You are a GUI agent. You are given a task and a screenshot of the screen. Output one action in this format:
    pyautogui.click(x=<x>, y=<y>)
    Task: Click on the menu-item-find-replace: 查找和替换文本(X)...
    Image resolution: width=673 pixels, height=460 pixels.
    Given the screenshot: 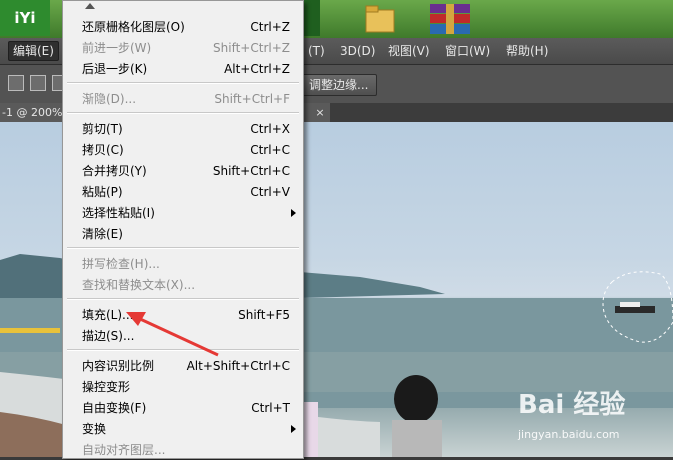 What is the action you would take?
    pyautogui.click(x=139, y=285)
    